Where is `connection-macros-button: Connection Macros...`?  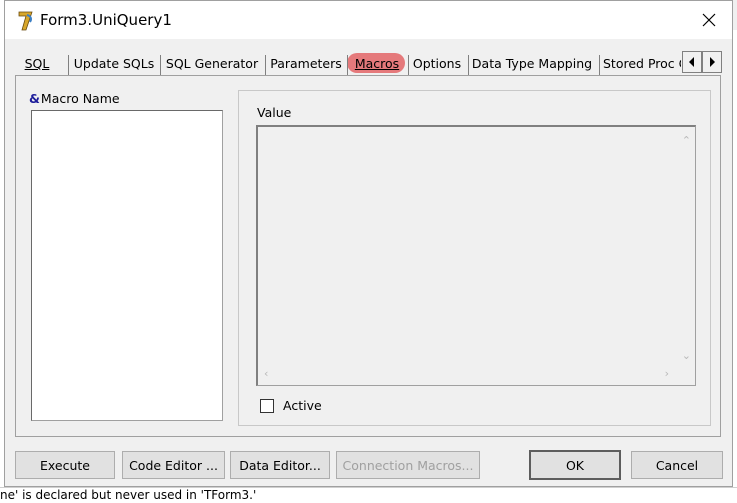 connection-macros-button: Connection Macros... is located at coordinates (408, 465).